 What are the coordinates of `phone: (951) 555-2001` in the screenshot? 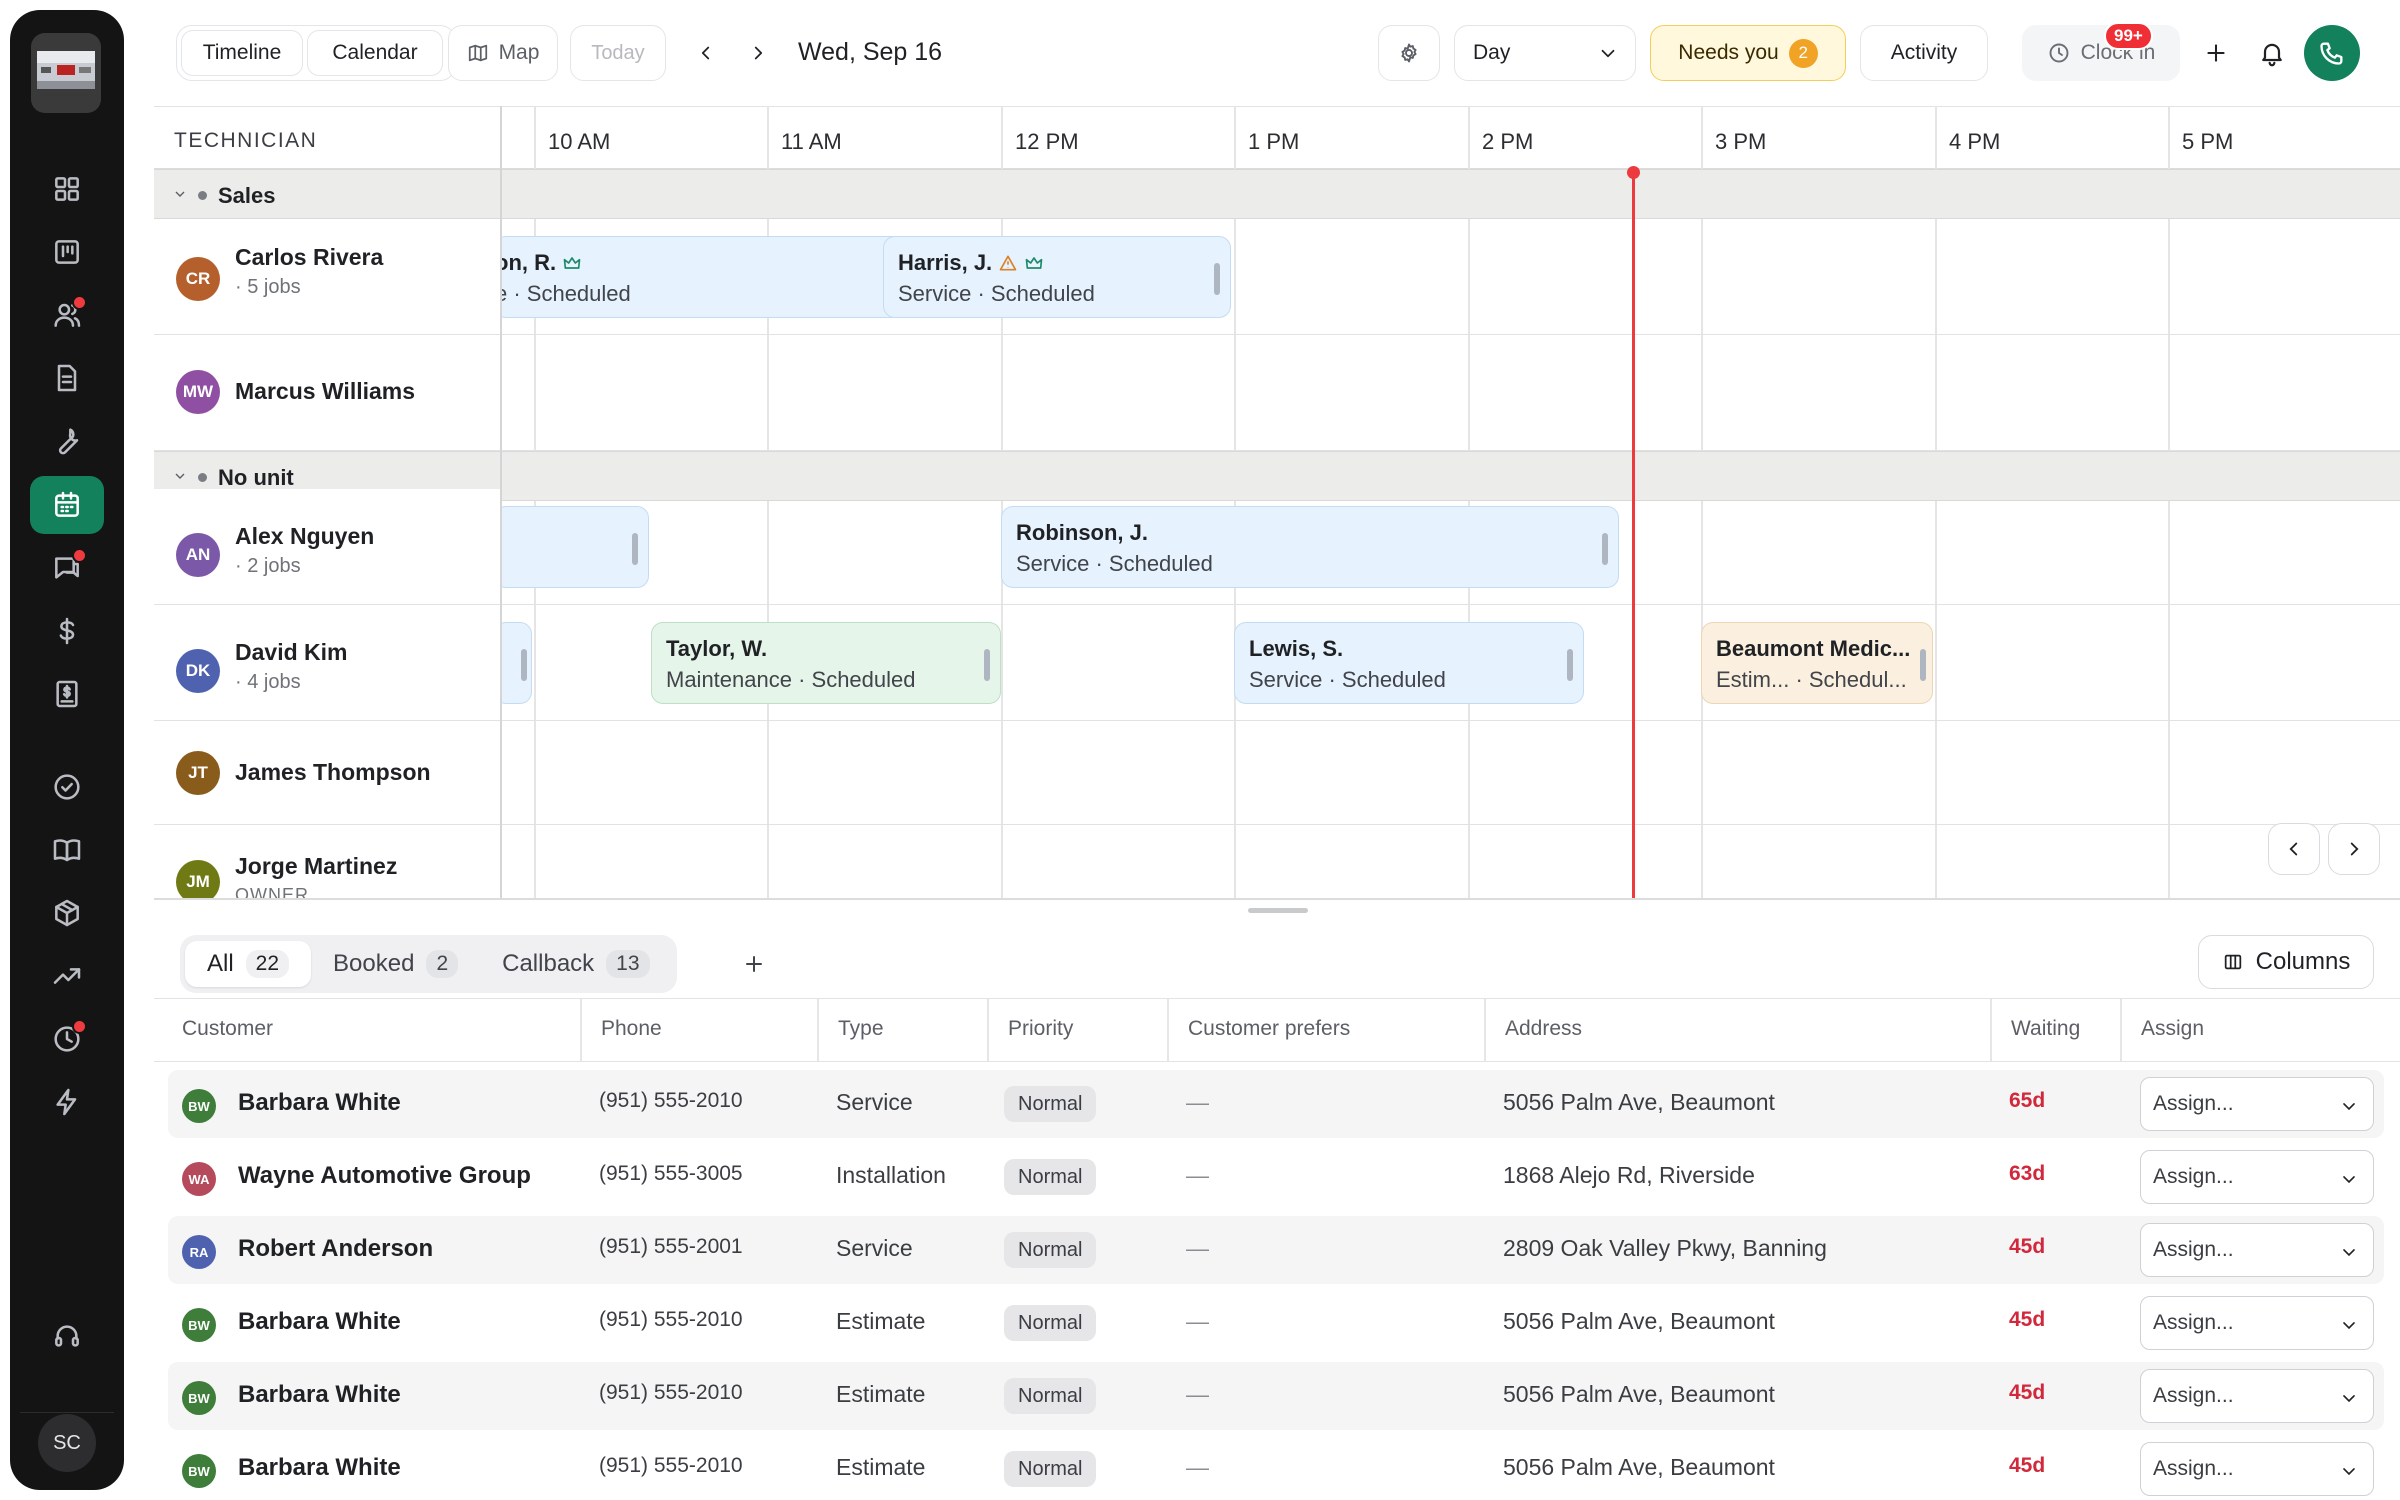 It's located at (671, 1247).